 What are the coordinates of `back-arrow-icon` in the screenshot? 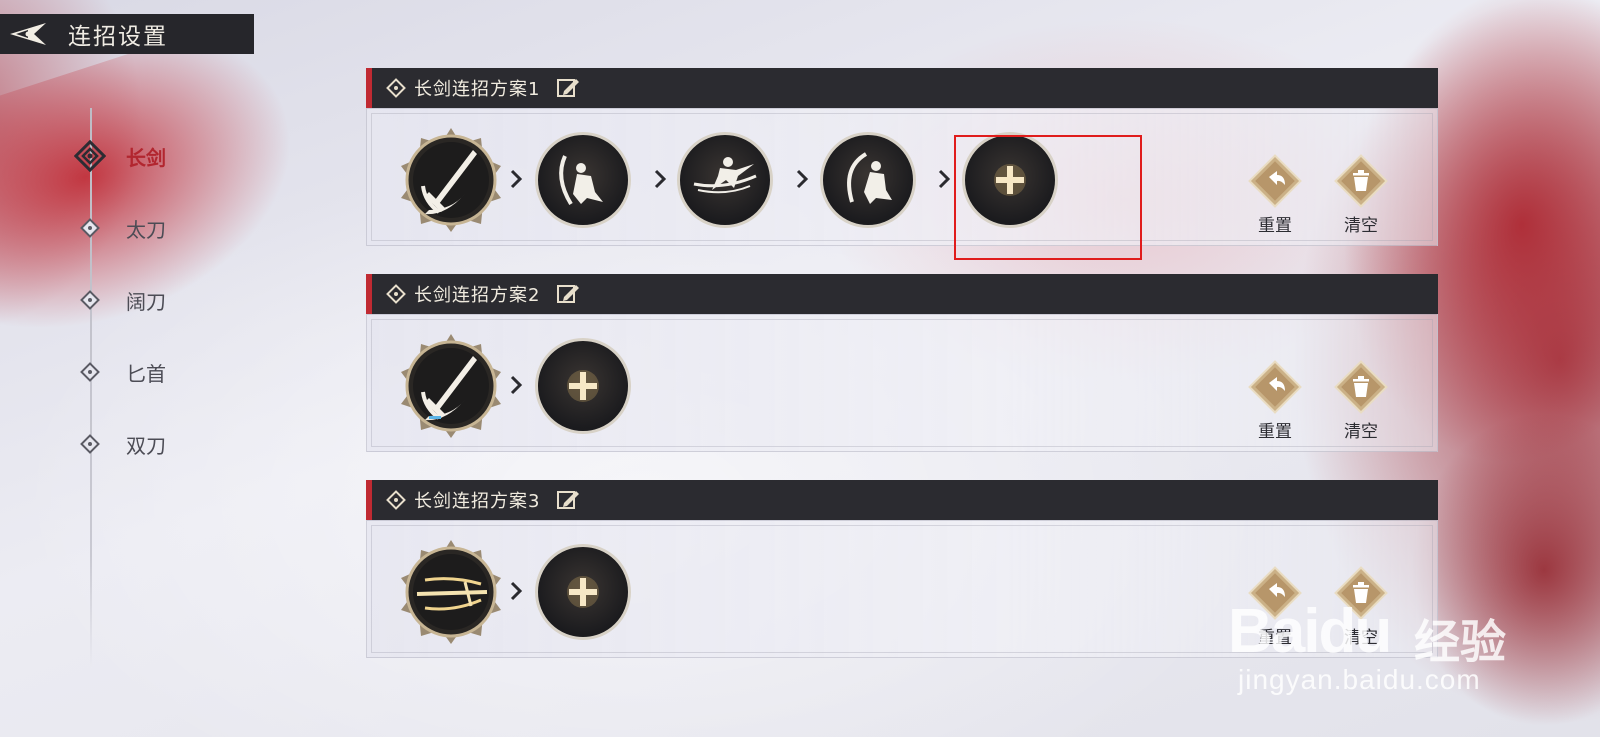 It's located at (28, 34).